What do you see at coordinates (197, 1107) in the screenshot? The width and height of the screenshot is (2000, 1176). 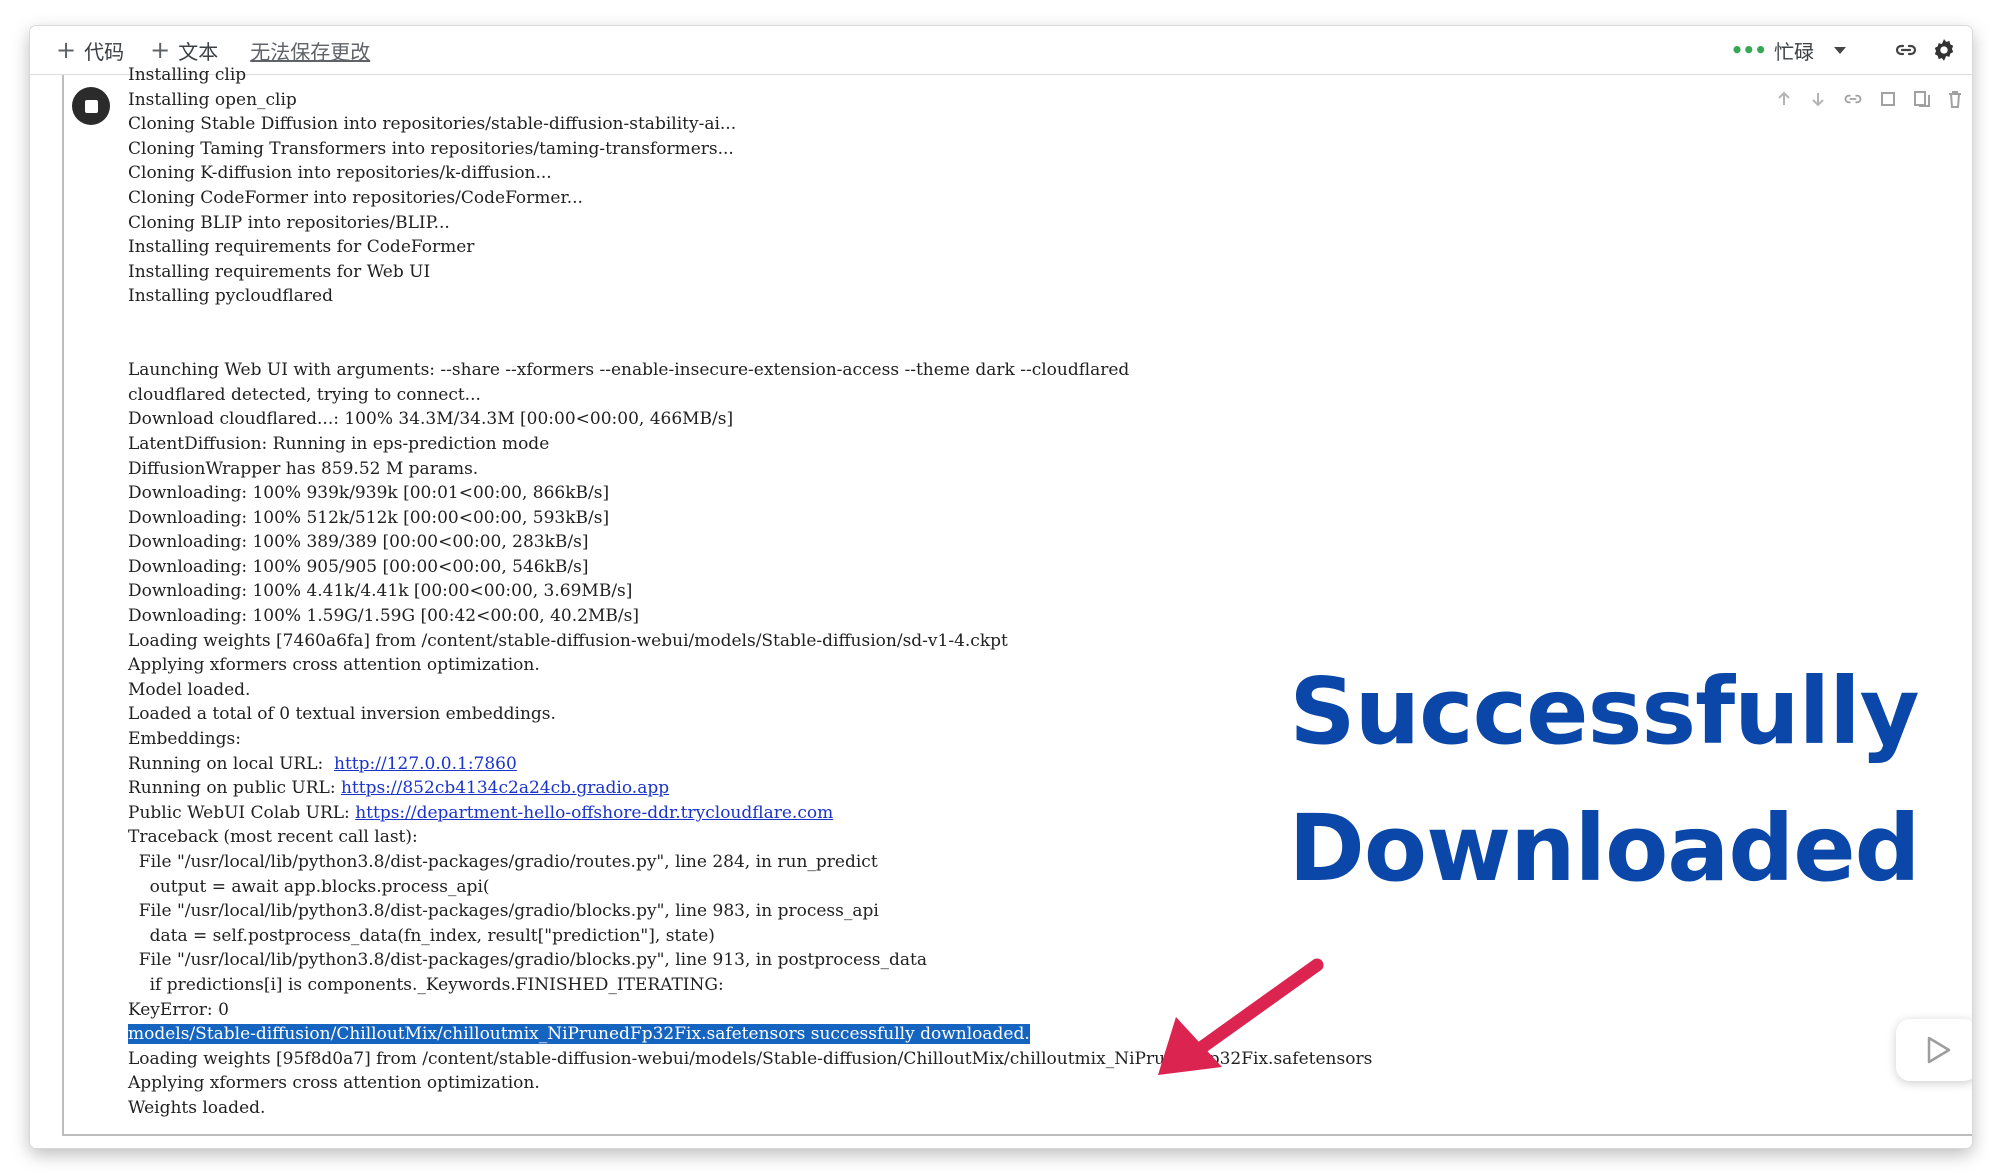 I see `output-line: Weights loaded.` at bounding box center [197, 1107].